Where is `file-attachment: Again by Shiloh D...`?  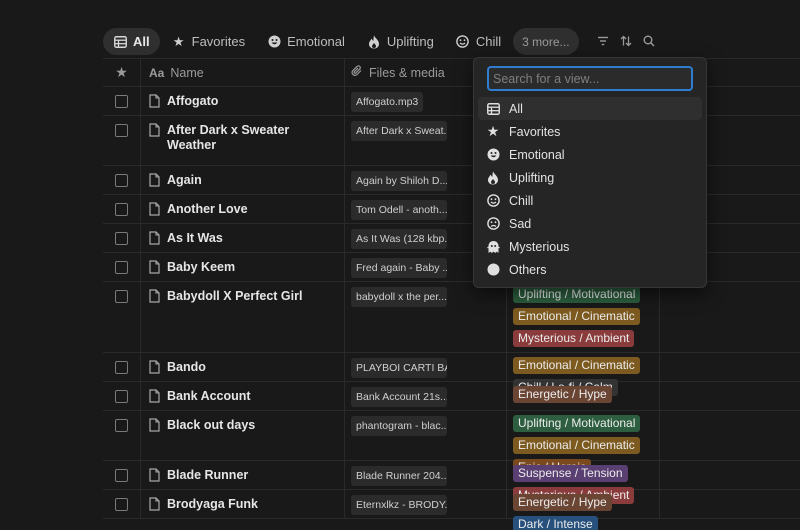 file-attachment: Again by Shiloh D... is located at coordinates (399, 181).